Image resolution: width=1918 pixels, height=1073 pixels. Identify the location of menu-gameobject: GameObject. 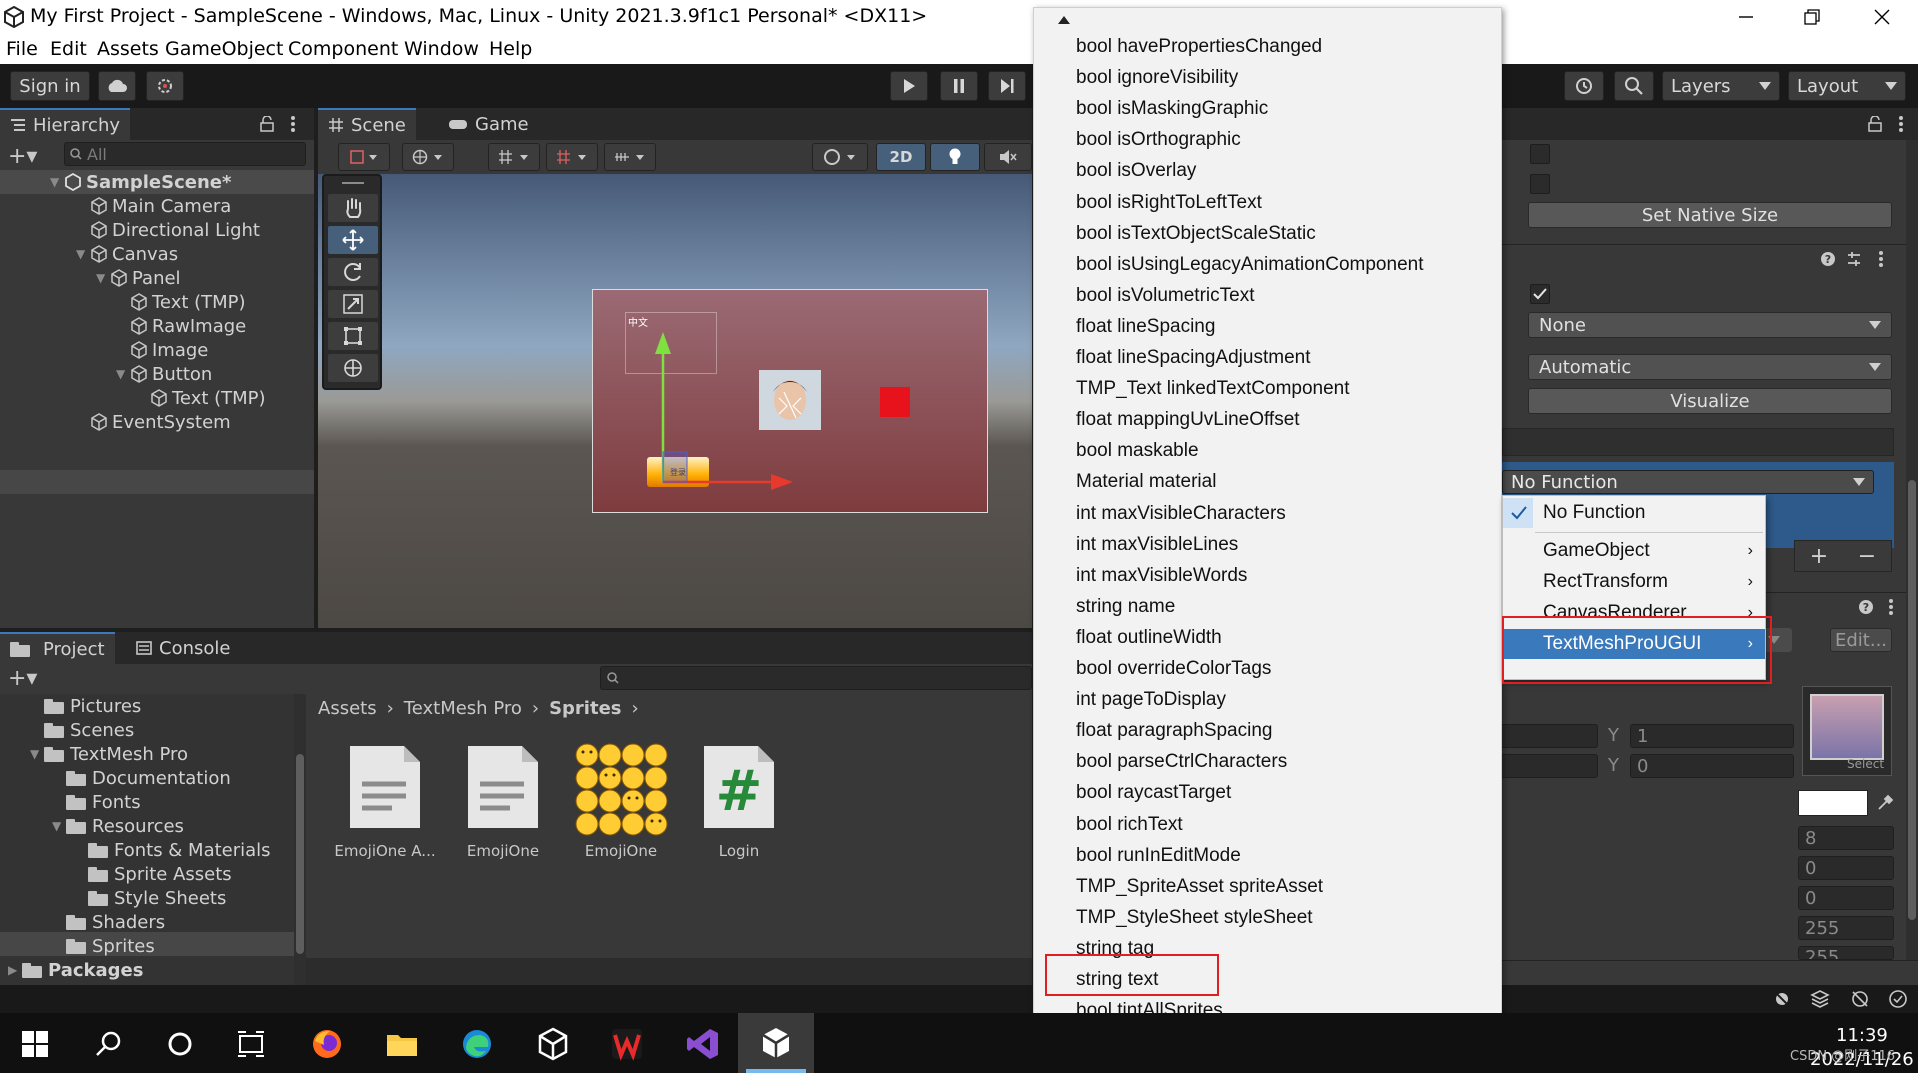
(224, 49).